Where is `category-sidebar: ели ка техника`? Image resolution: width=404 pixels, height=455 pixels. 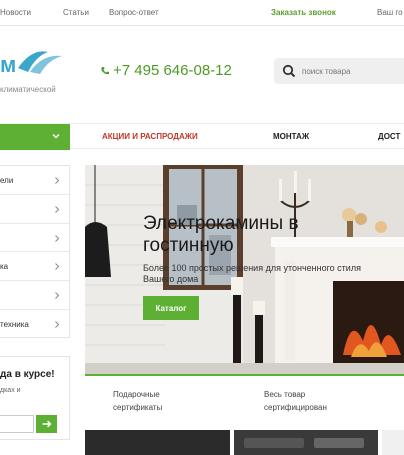 category-sidebar: ели ка техника is located at coordinates (35, 251).